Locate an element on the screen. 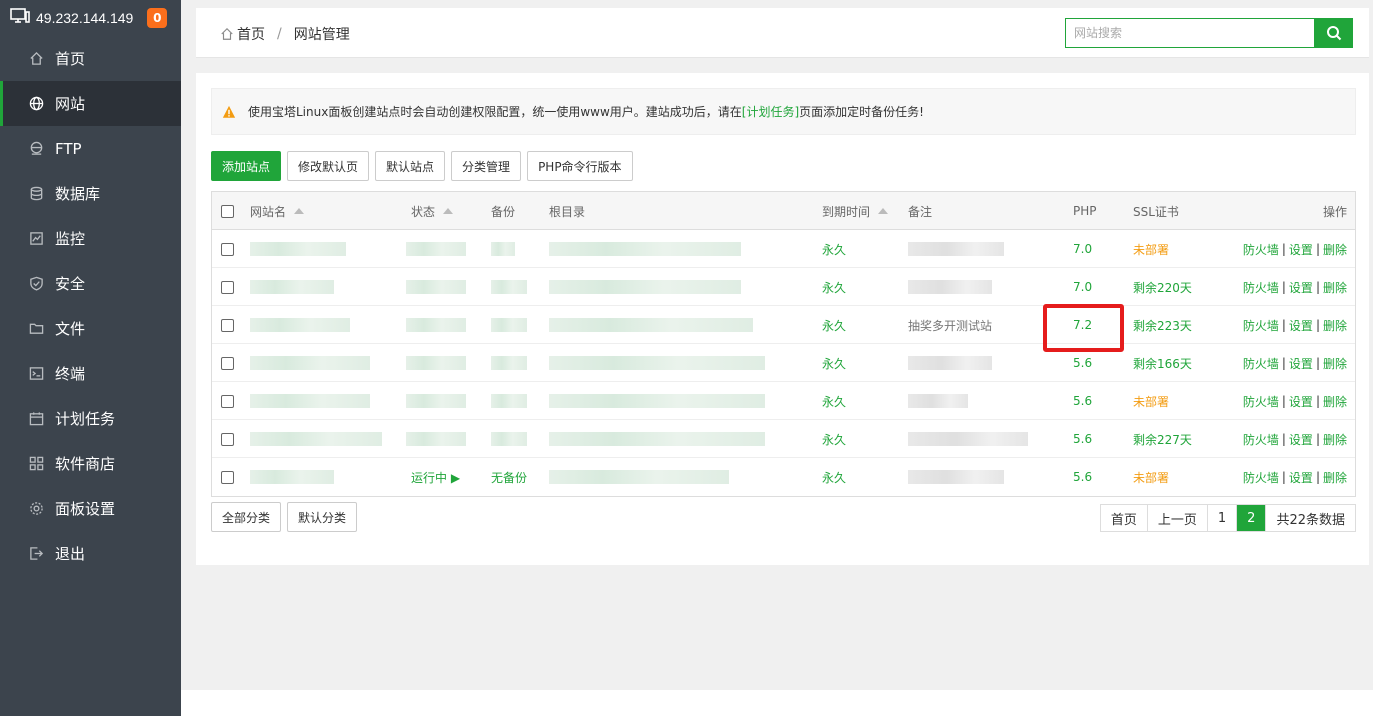  page-first: 首页 is located at coordinates (1124, 518).